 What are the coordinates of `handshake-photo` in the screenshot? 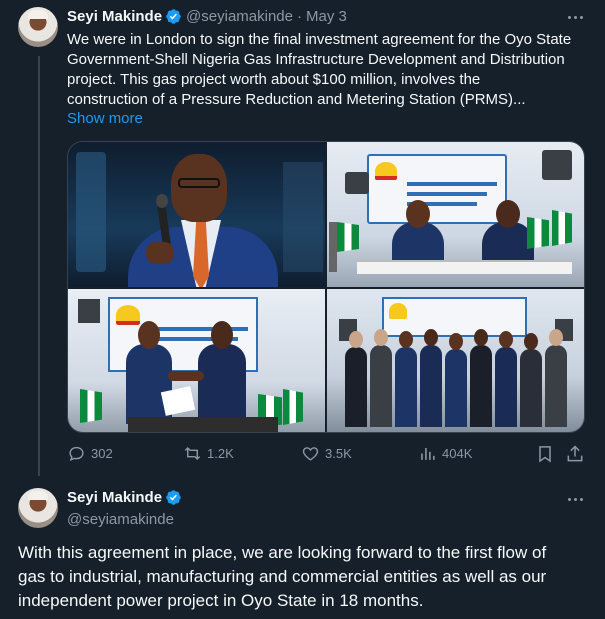 It's located at (196, 360).